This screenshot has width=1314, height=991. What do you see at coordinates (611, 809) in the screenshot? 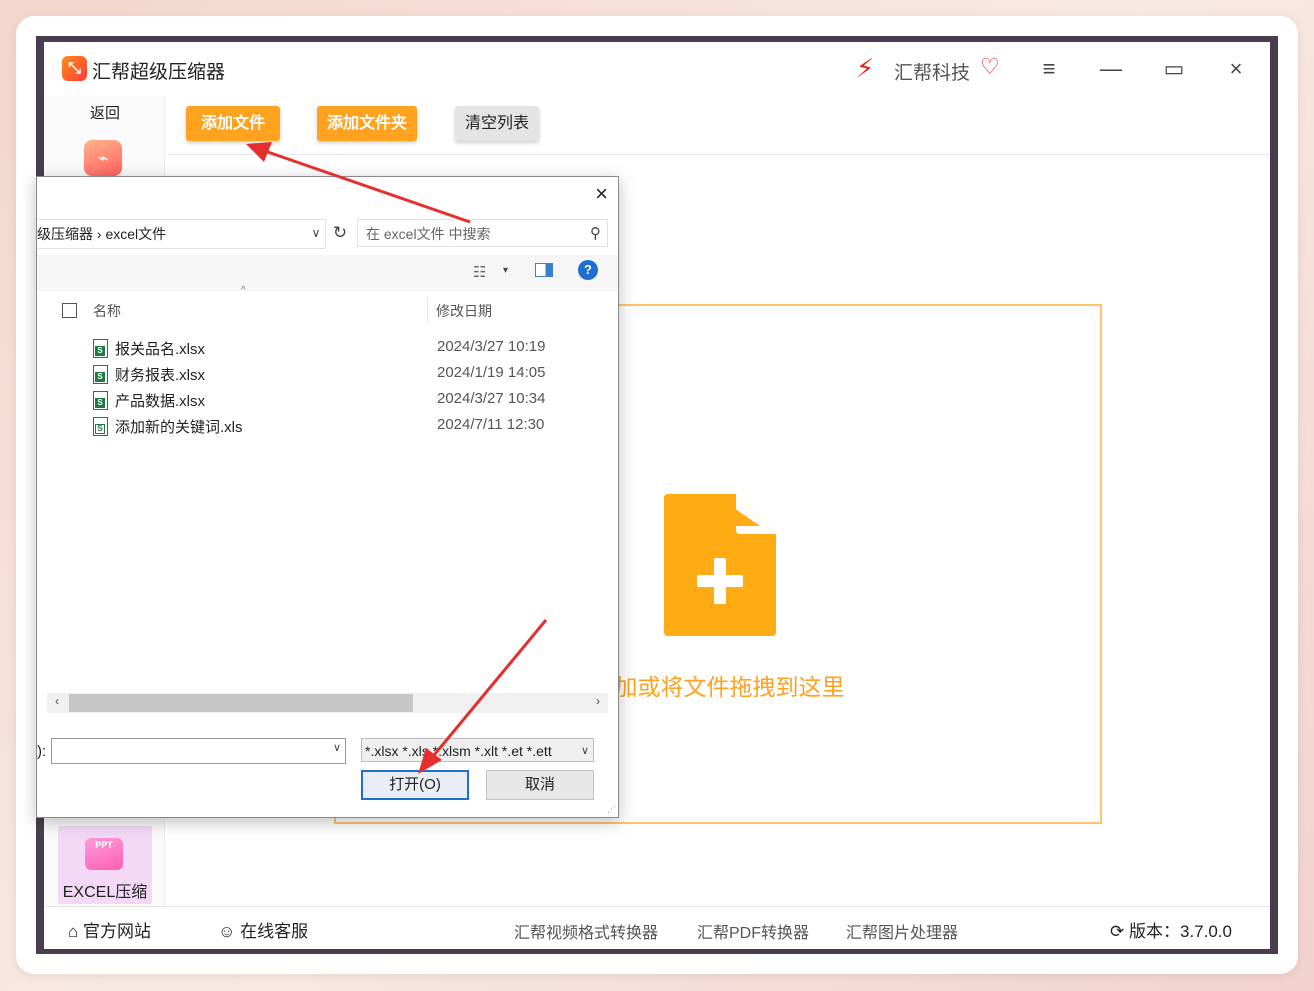
I see `resize-grip-icon: ⋰` at bounding box center [611, 809].